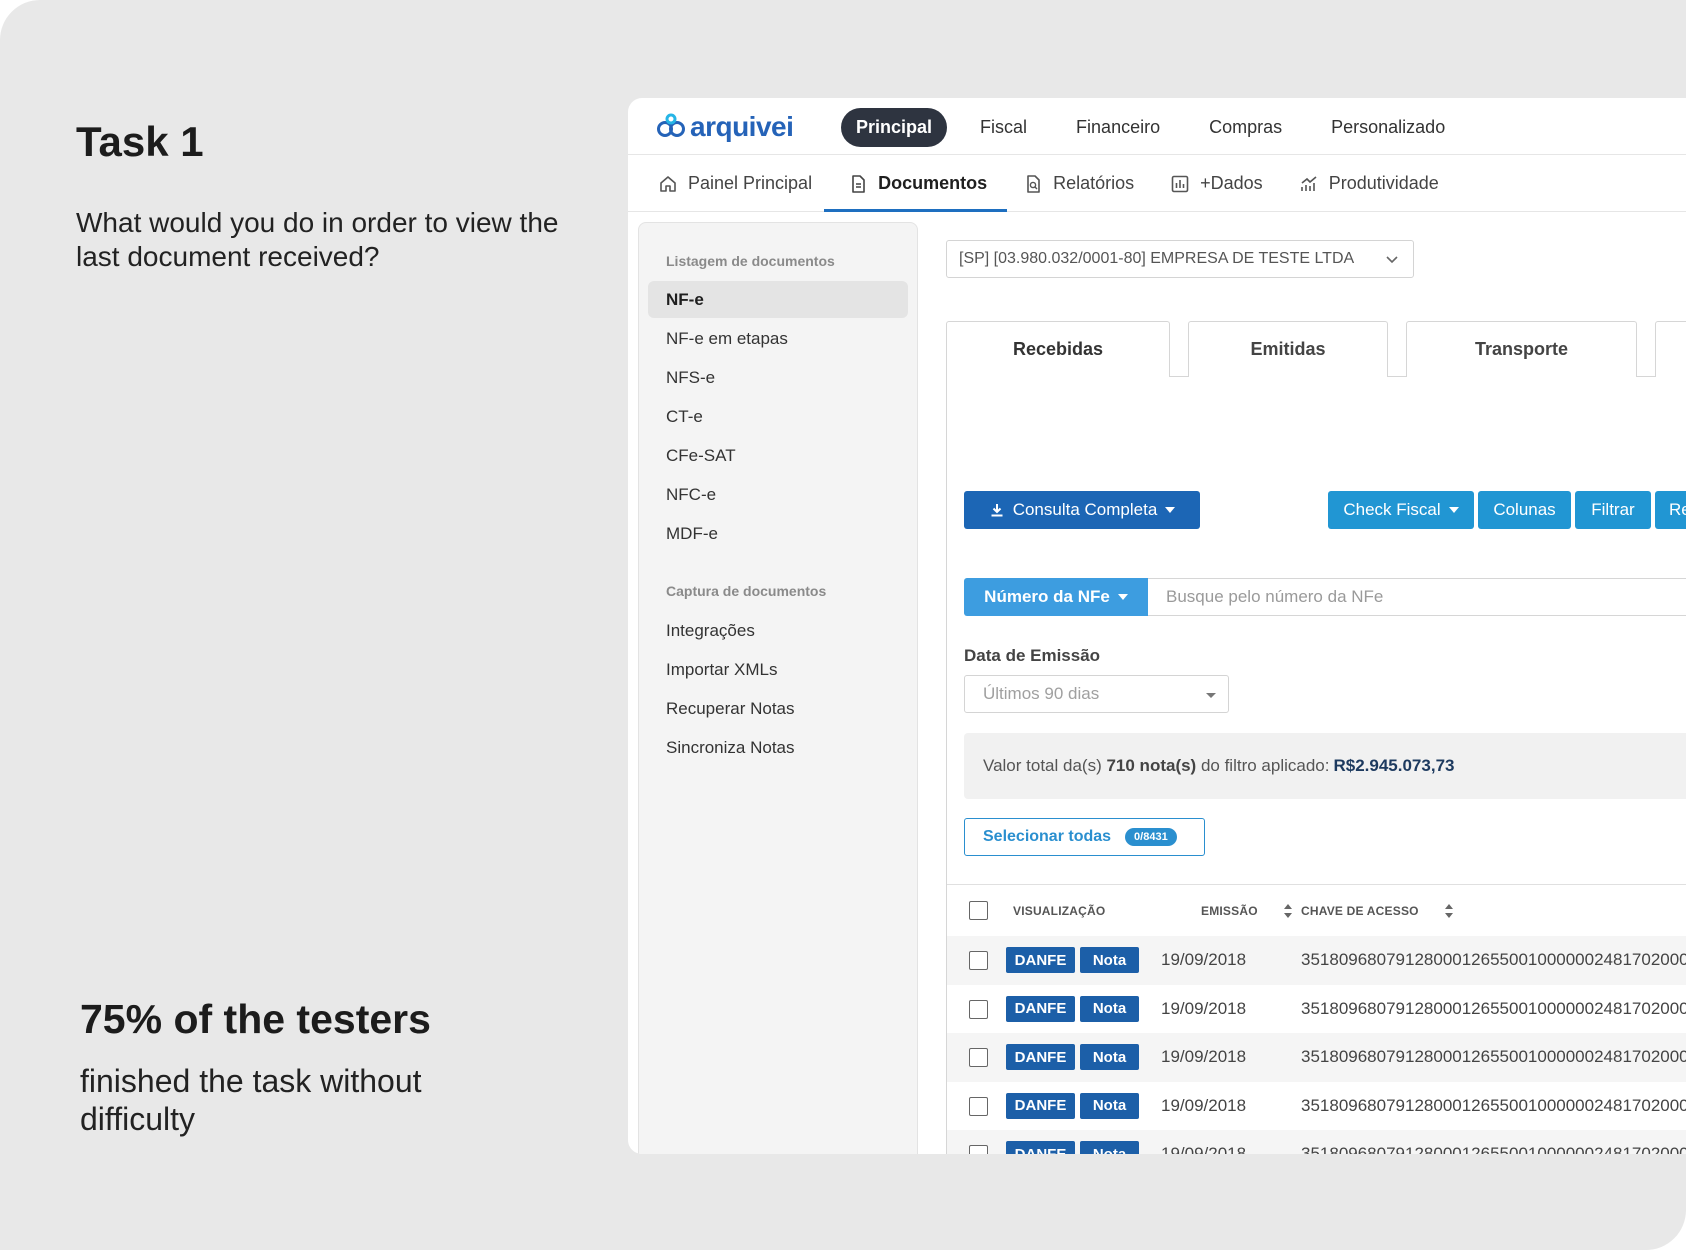 This screenshot has width=1686, height=1250. I want to click on sub-tab-painel-principal: Painel Principal, so click(735, 183).